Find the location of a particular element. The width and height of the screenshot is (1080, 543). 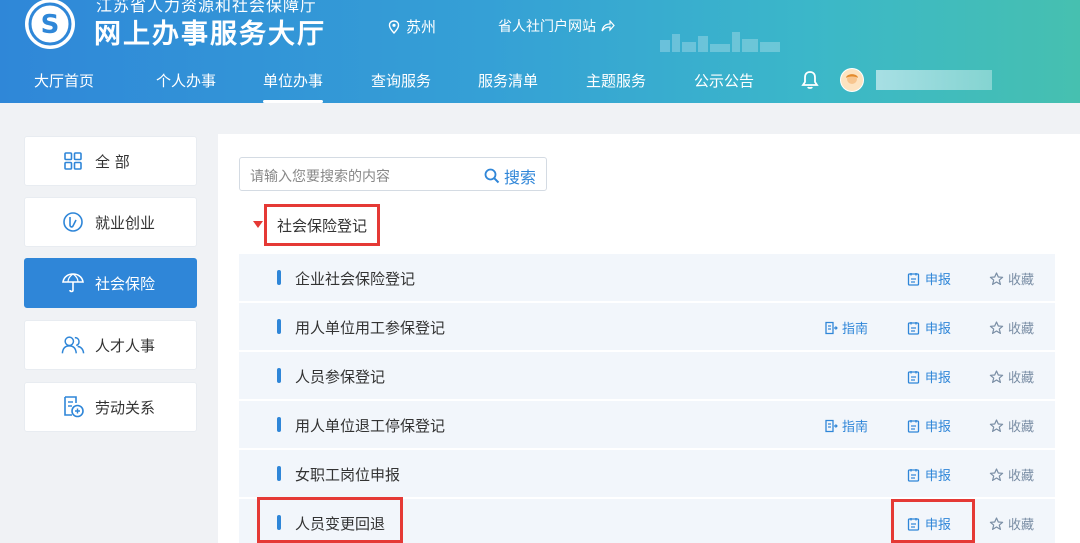

nav-theme: 主题服务 is located at coordinates (616, 80).